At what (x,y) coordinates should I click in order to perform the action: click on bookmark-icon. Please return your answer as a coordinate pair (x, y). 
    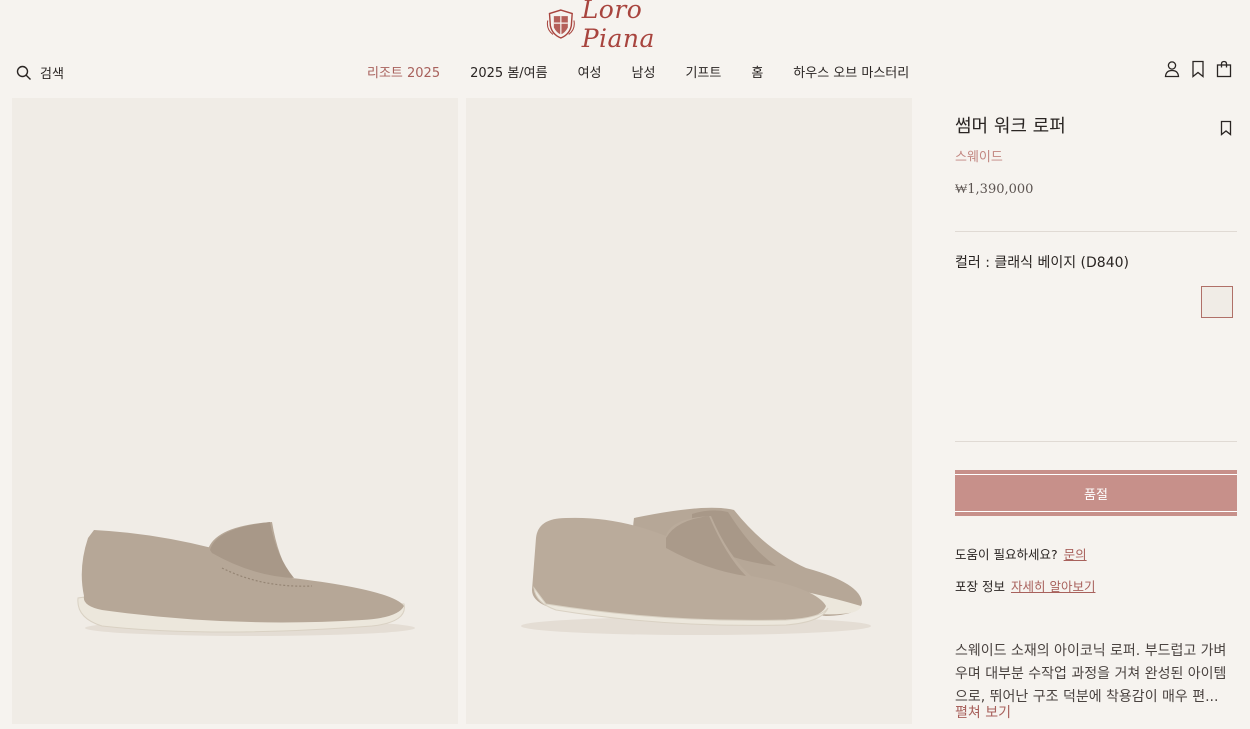
    Looking at the image, I should click on (1198, 69).